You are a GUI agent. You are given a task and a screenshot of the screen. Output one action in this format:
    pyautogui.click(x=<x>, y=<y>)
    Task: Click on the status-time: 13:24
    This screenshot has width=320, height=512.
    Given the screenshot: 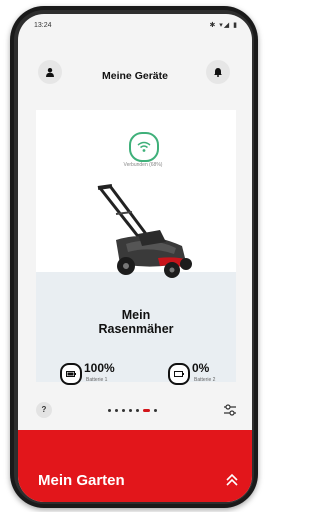 What is the action you would take?
    pyautogui.click(x=43, y=25)
    